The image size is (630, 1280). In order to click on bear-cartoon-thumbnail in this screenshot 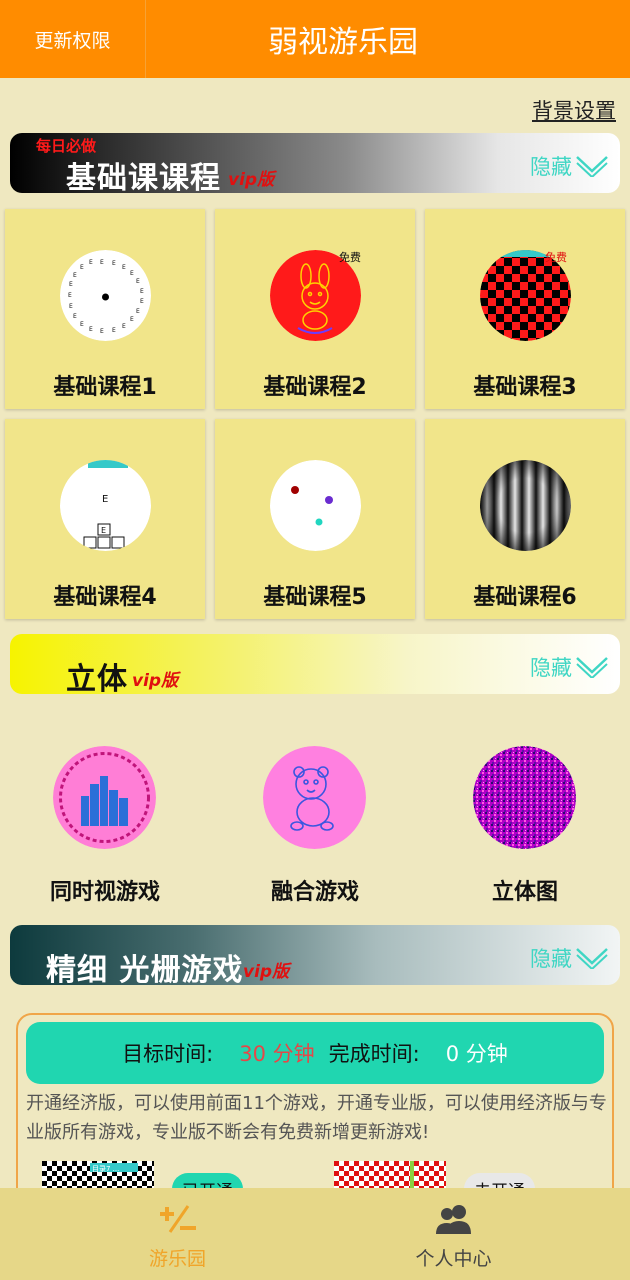, I will do `click(314, 797)`.